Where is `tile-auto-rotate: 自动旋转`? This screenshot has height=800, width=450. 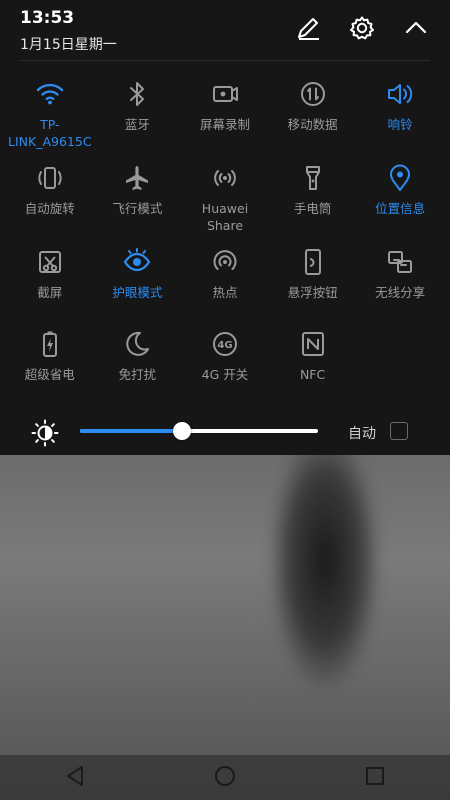
tile-auto-rotate: 自动旋转 is located at coordinates (50, 198).